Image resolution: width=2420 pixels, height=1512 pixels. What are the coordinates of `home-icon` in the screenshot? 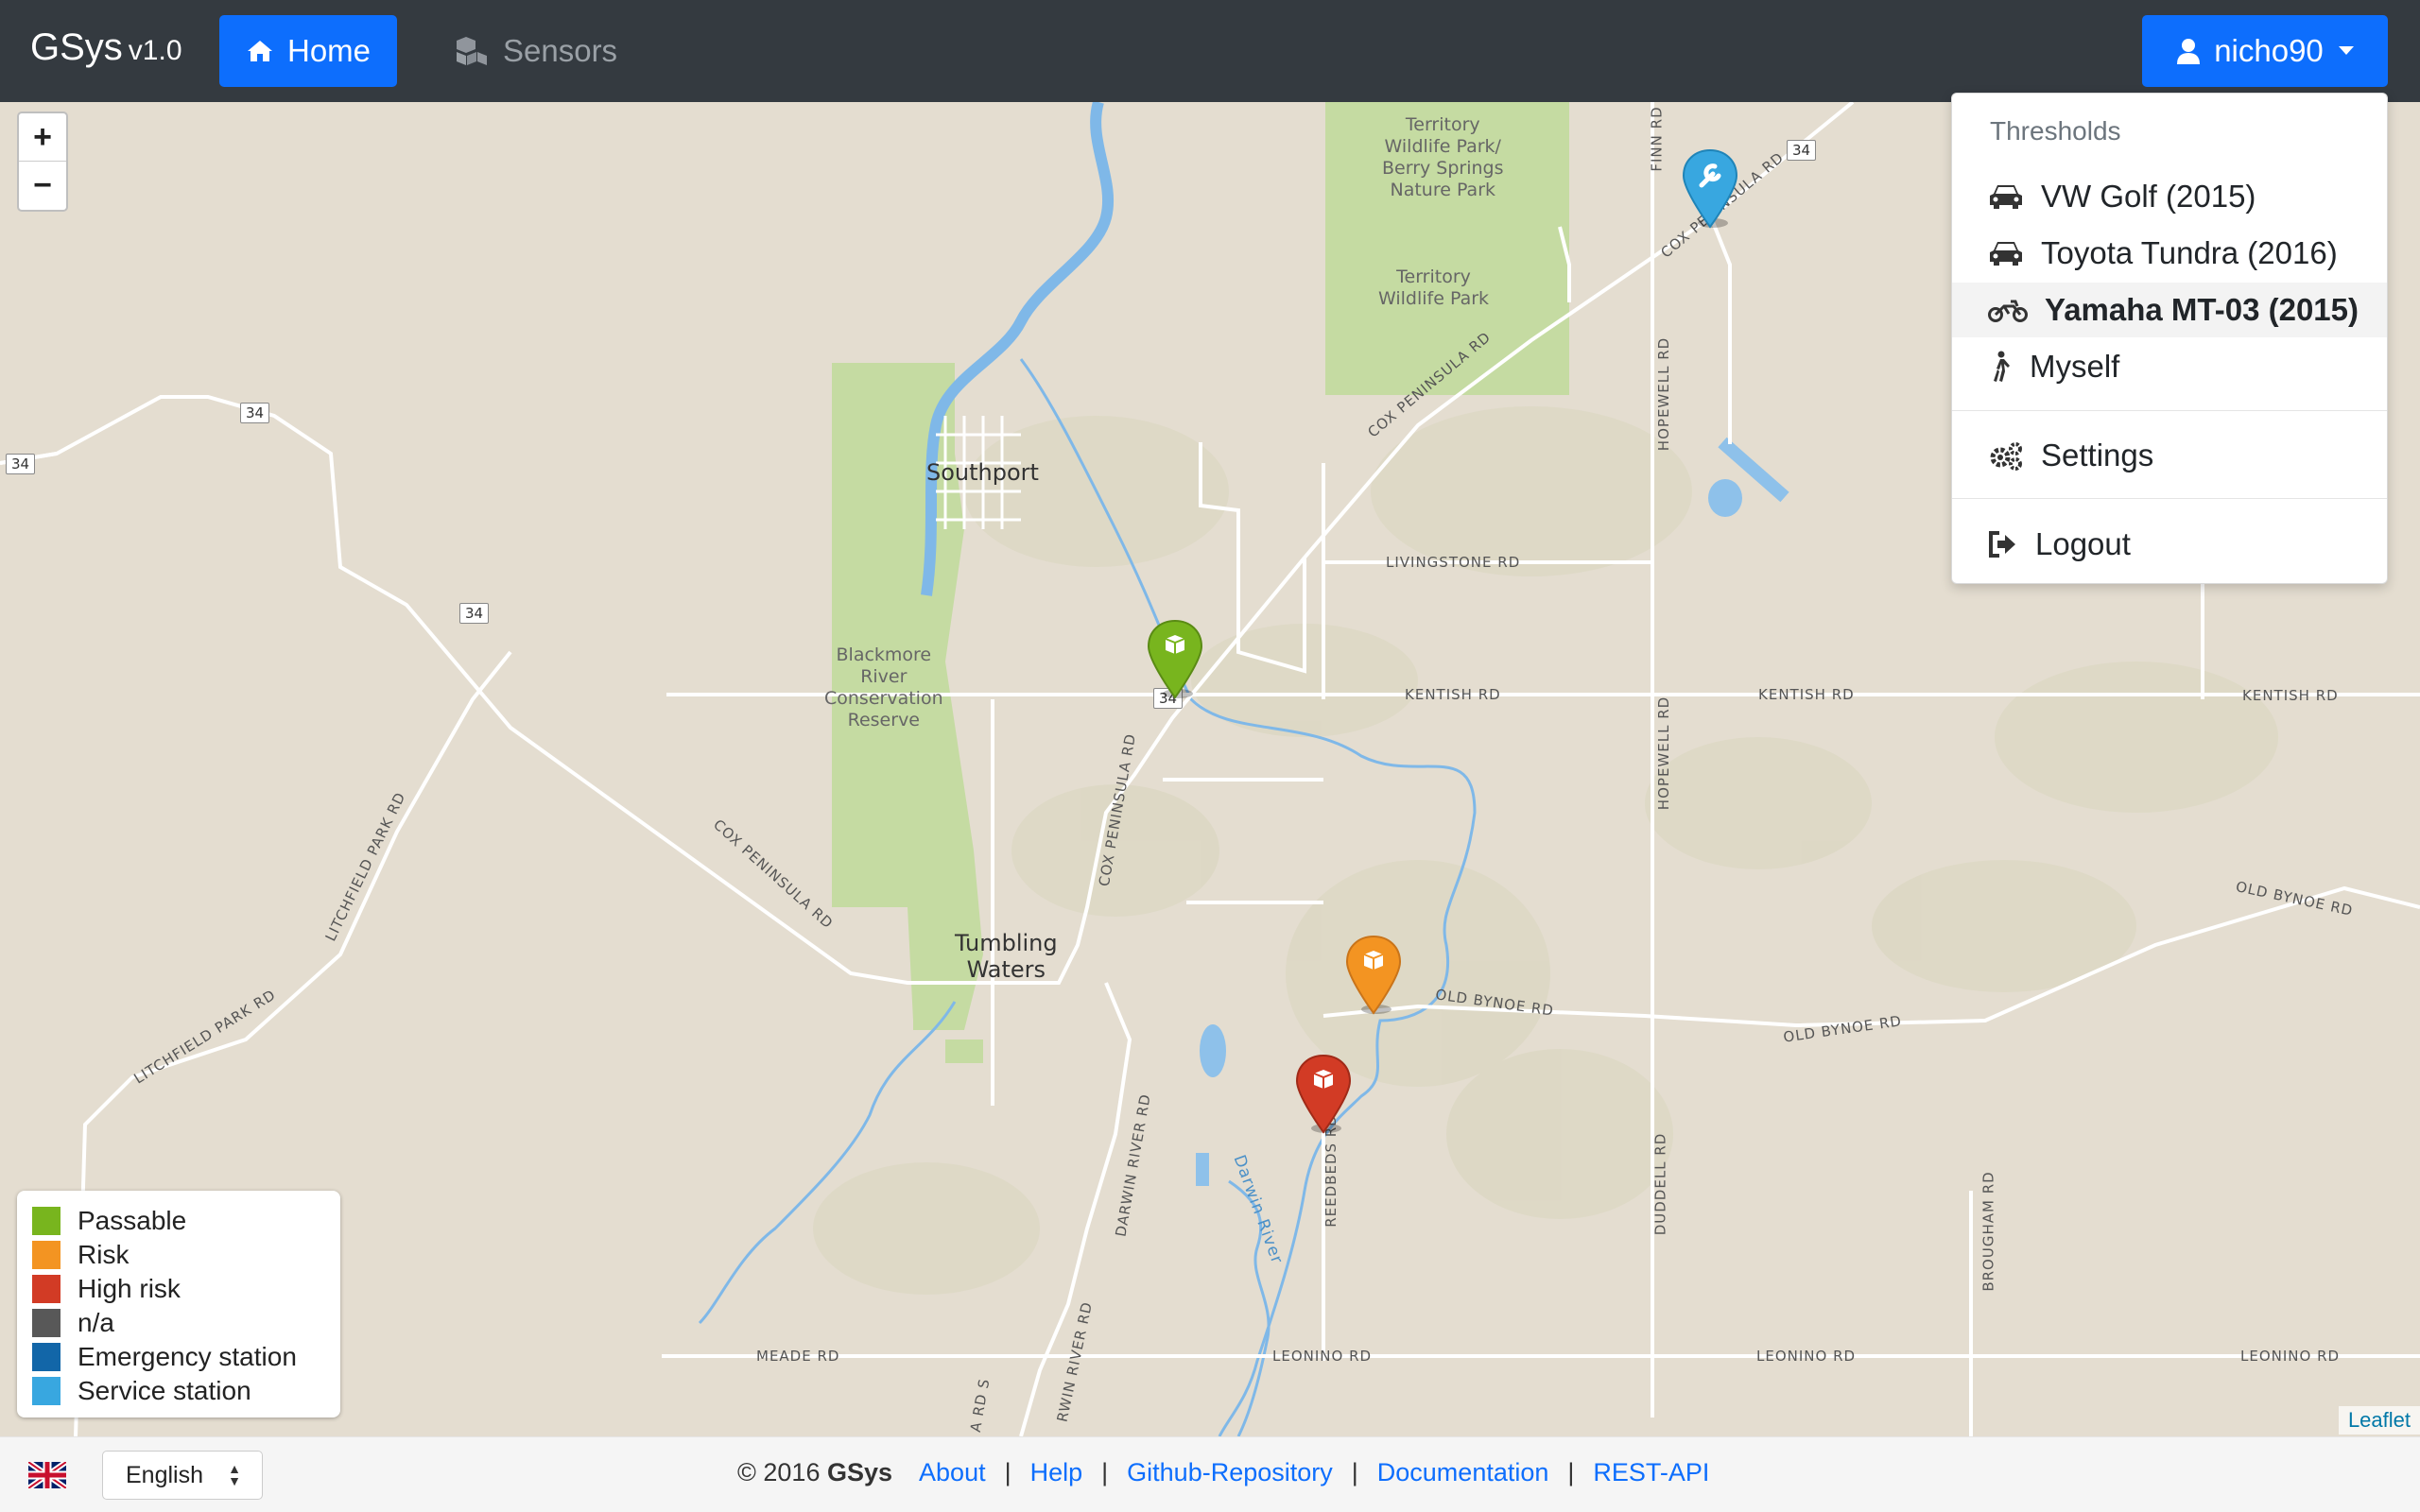 It's located at (259, 51).